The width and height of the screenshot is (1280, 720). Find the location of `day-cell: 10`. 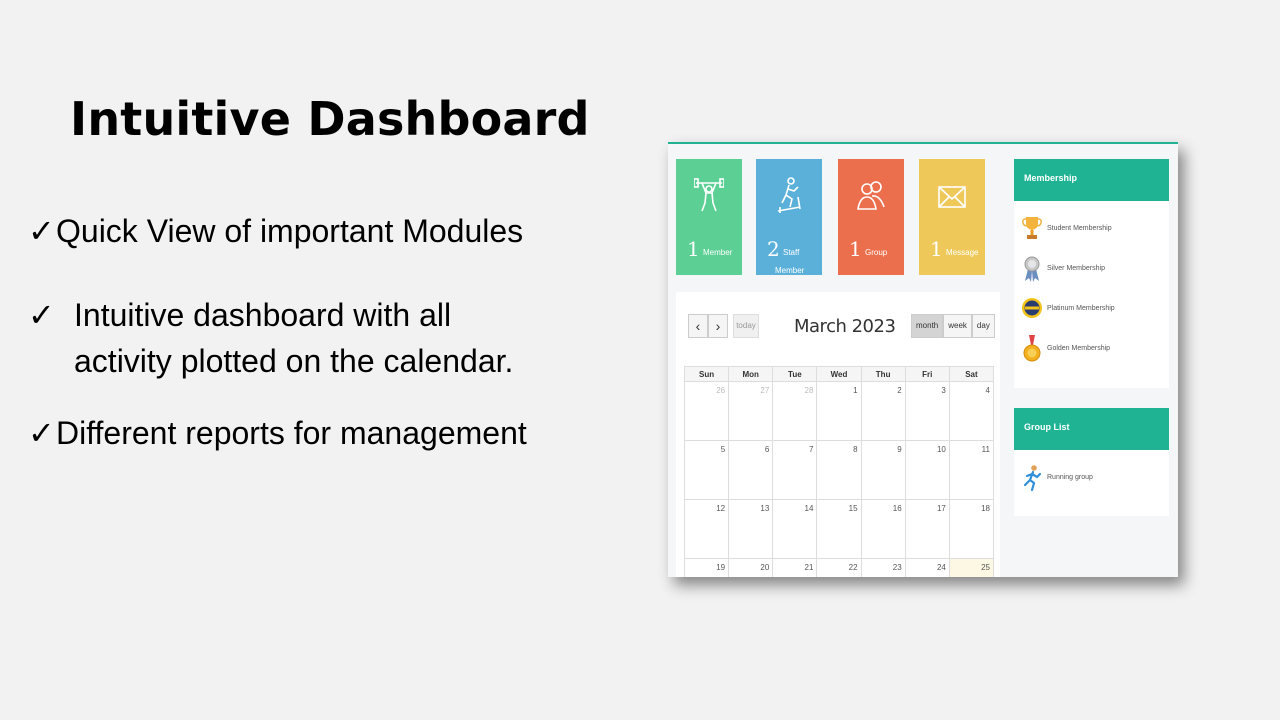

day-cell: 10 is located at coordinates (927, 470).